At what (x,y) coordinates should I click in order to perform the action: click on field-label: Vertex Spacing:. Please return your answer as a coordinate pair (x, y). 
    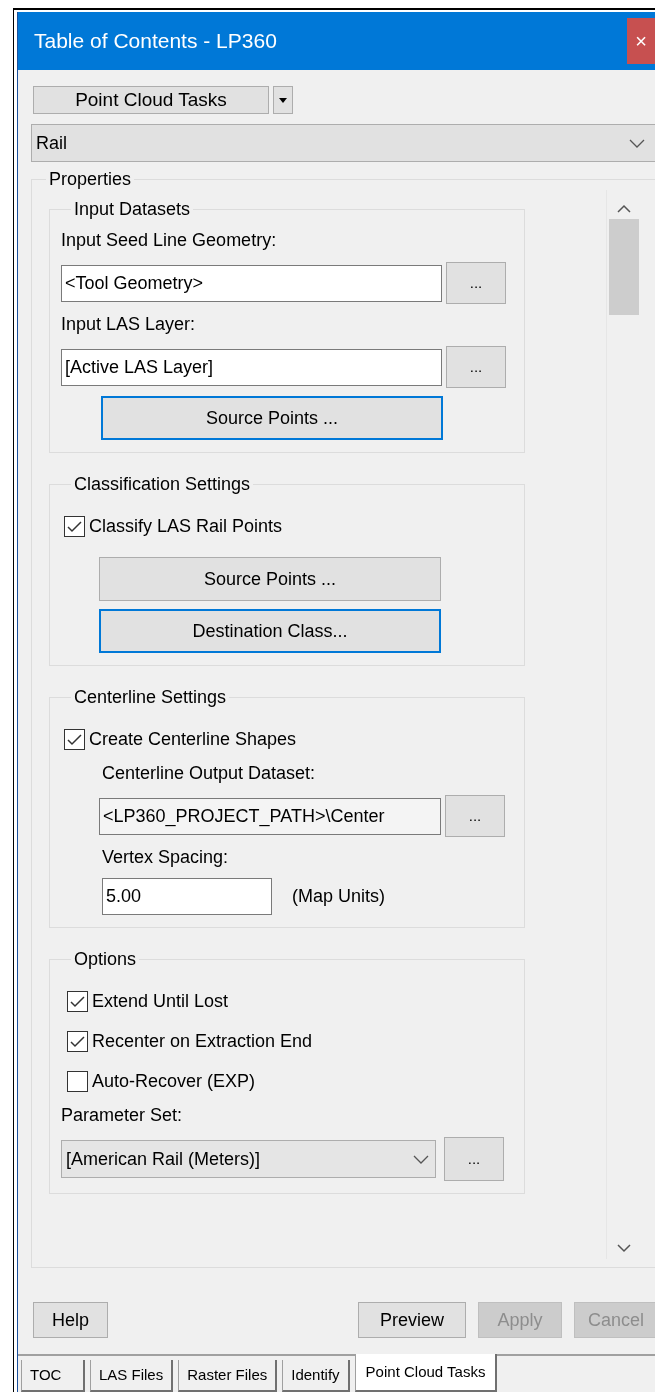
    Looking at the image, I should click on (166, 857).